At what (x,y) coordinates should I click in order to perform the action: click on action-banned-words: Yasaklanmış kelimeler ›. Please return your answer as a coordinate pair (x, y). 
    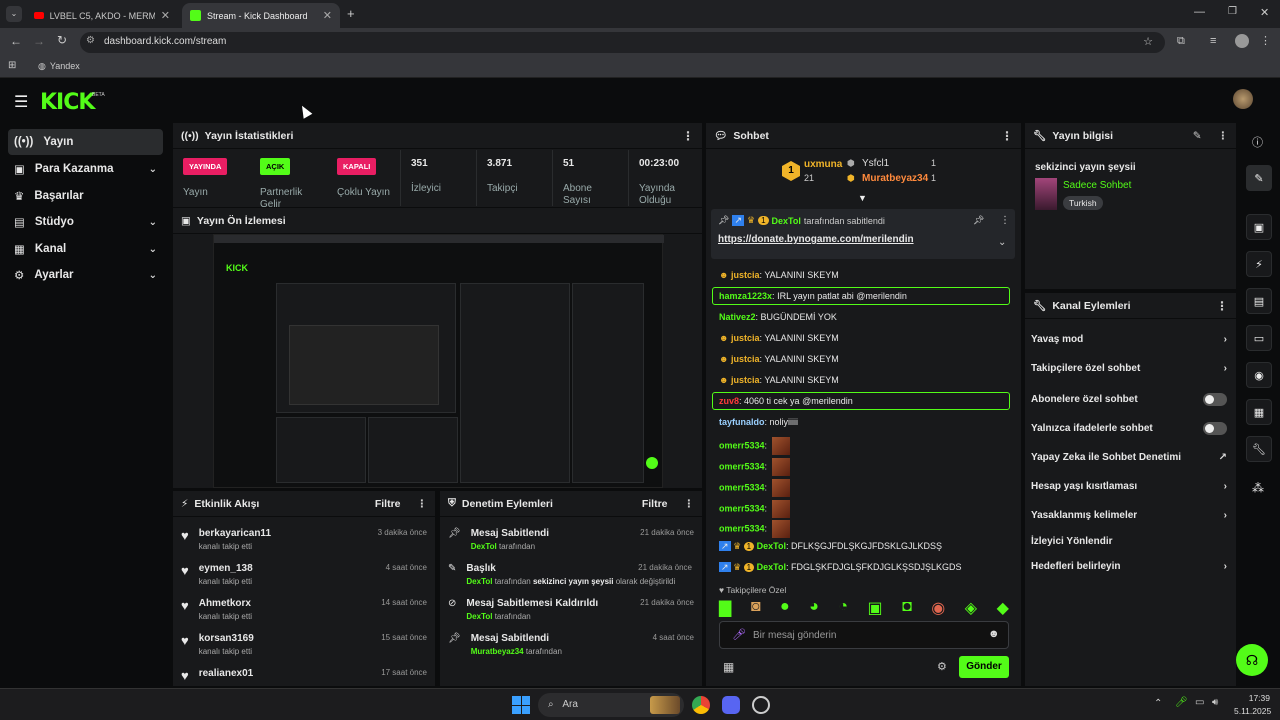
    Looking at the image, I should click on (1129, 515).